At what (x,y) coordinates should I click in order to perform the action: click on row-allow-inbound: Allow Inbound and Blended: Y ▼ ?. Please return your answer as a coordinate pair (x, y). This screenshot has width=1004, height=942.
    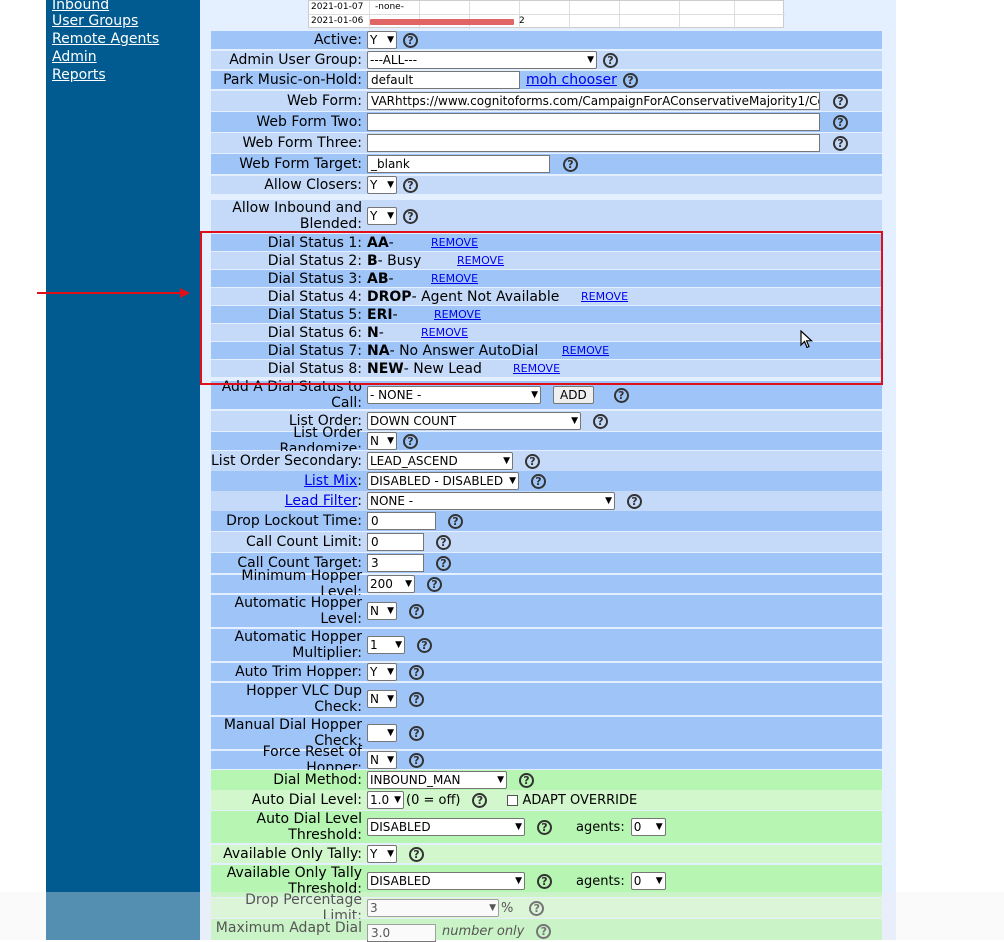
    Looking at the image, I should click on (546, 216).